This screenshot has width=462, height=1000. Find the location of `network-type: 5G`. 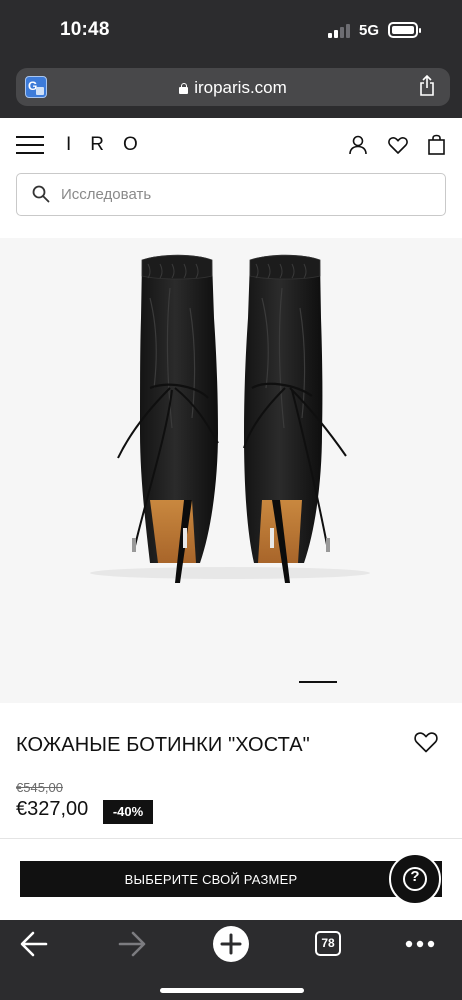

network-type: 5G is located at coordinates (369, 30).